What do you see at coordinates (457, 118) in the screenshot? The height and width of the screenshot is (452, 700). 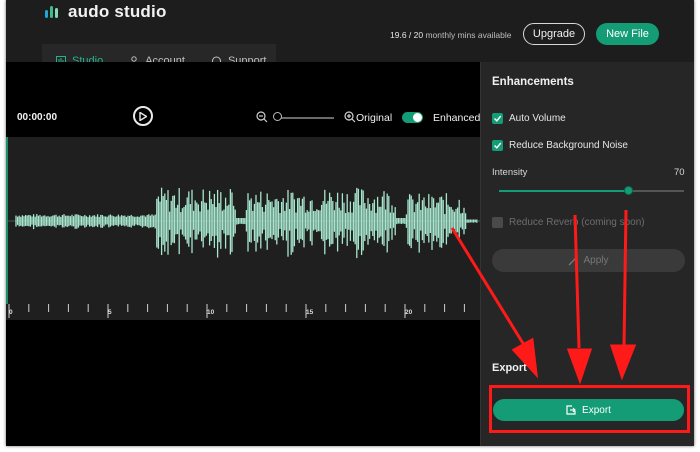 I see `enhanced-label: Enhanced` at bounding box center [457, 118].